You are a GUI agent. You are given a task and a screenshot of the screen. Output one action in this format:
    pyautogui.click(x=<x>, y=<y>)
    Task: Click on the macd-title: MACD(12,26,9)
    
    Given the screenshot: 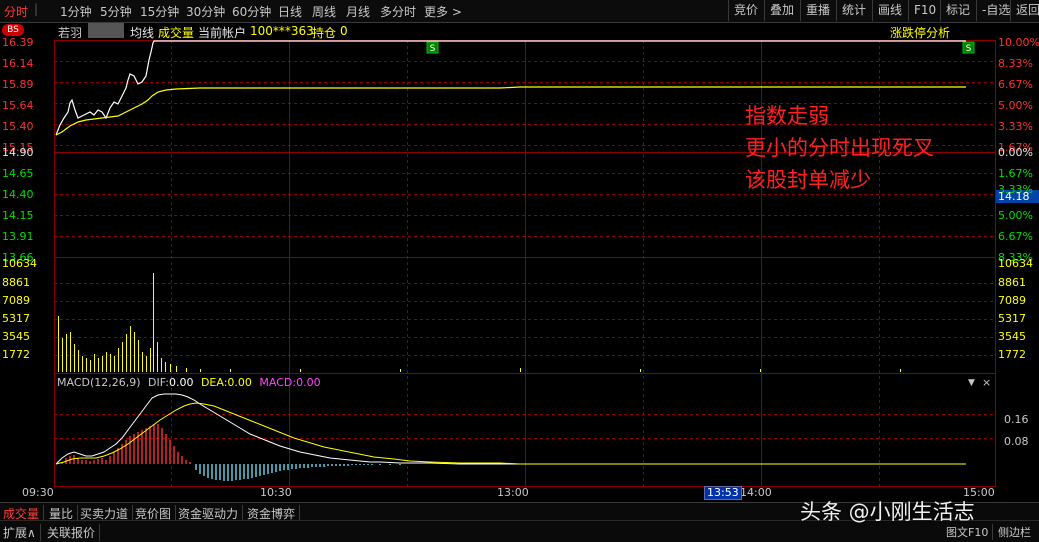 What is the action you would take?
    pyautogui.click(x=99, y=382)
    